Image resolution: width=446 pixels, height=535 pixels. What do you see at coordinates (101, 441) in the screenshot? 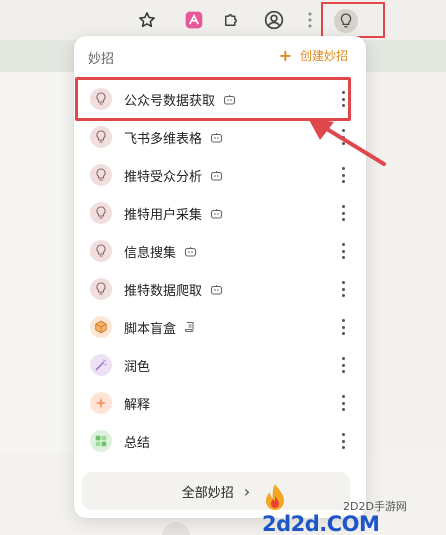
I see `grid-icon` at bounding box center [101, 441].